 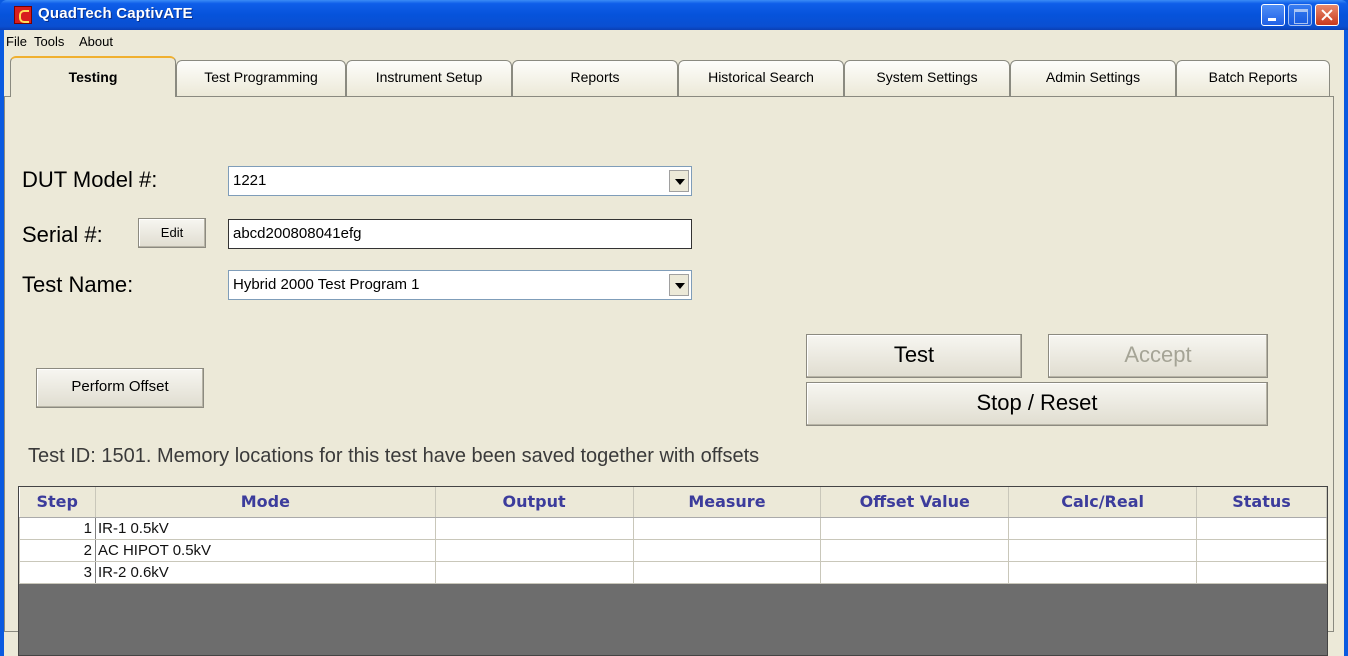 I want to click on title-bar: QuadTech CaptivATE, so click(x=674, y=15).